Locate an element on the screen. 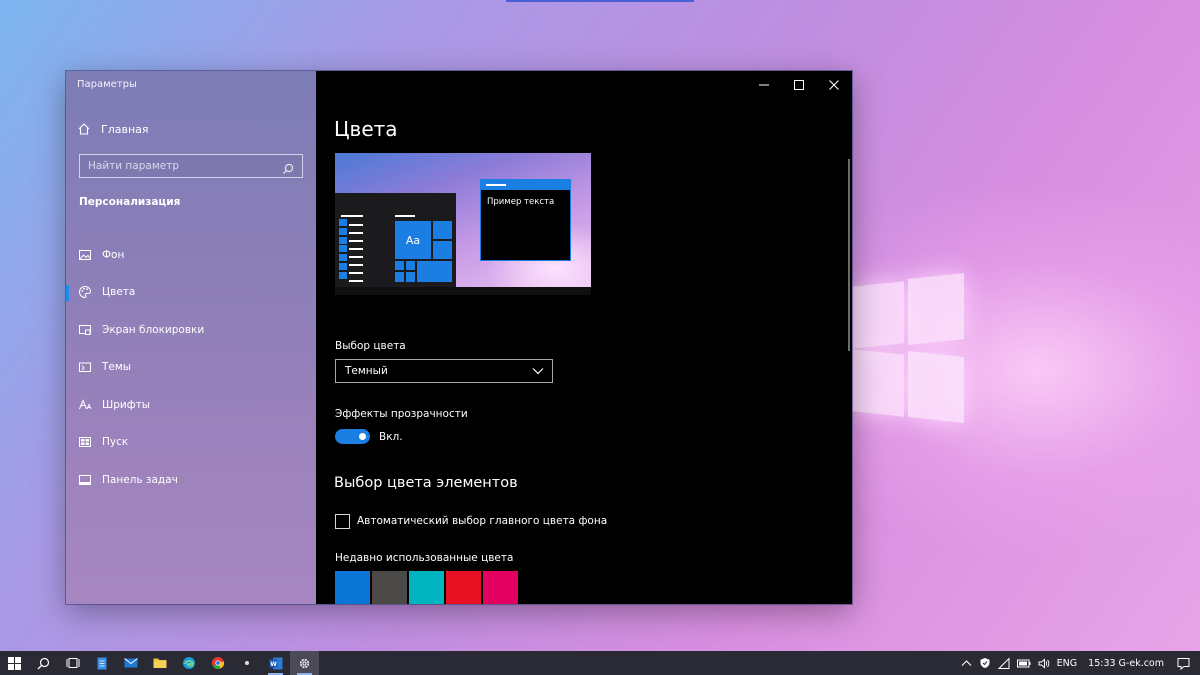 This screenshot has width=1200, height=675. lock-screen-icon is located at coordinates (85, 330).